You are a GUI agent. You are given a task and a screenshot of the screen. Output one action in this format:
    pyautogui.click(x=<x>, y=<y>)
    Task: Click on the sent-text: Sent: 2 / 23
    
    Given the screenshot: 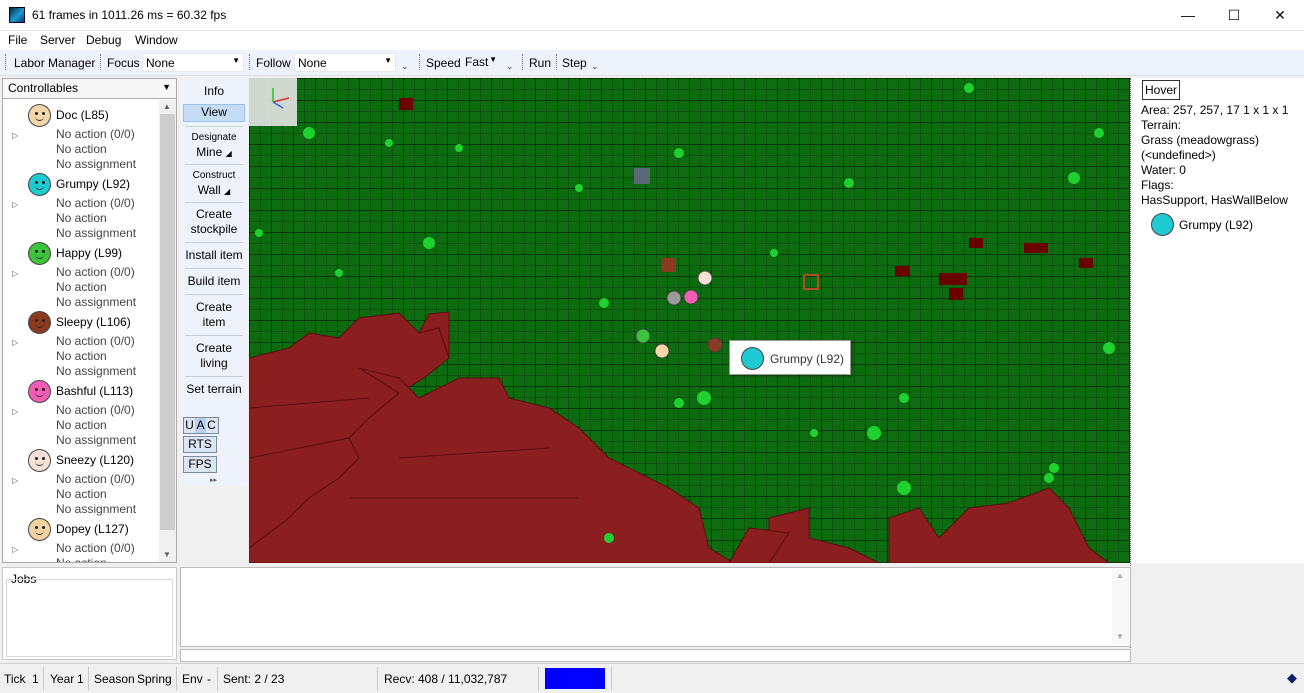 What is the action you would take?
    pyautogui.click(x=254, y=679)
    